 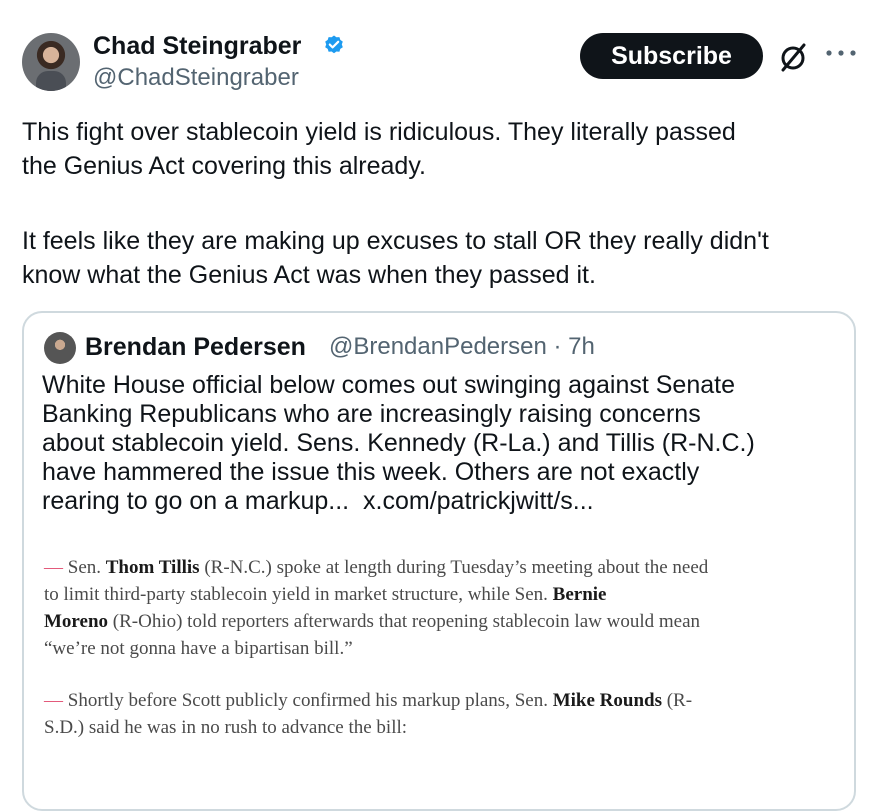 What do you see at coordinates (51, 62) in the screenshot?
I see `author-avatar` at bounding box center [51, 62].